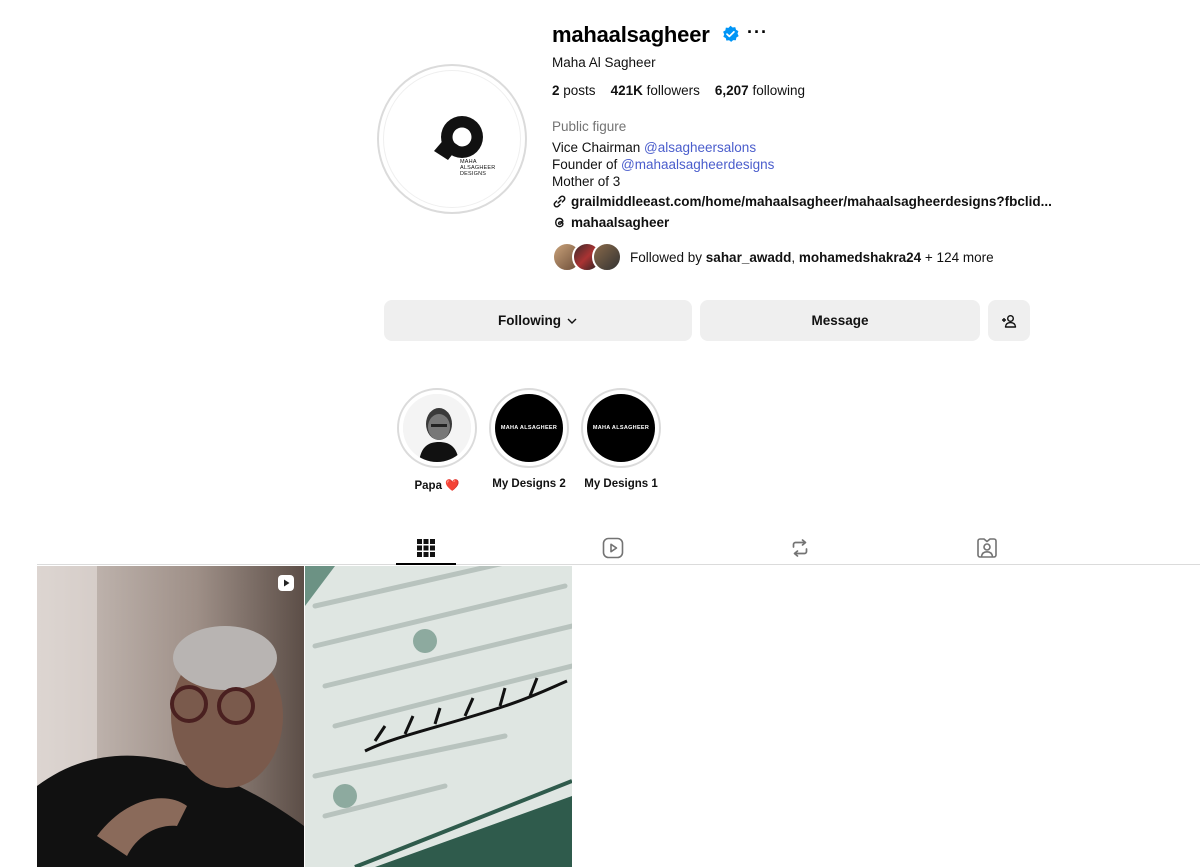 This screenshot has width=1200, height=867. What do you see at coordinates (559, 201) in the screenshot?
I see `link-icon` at bounding box center [559, 201].